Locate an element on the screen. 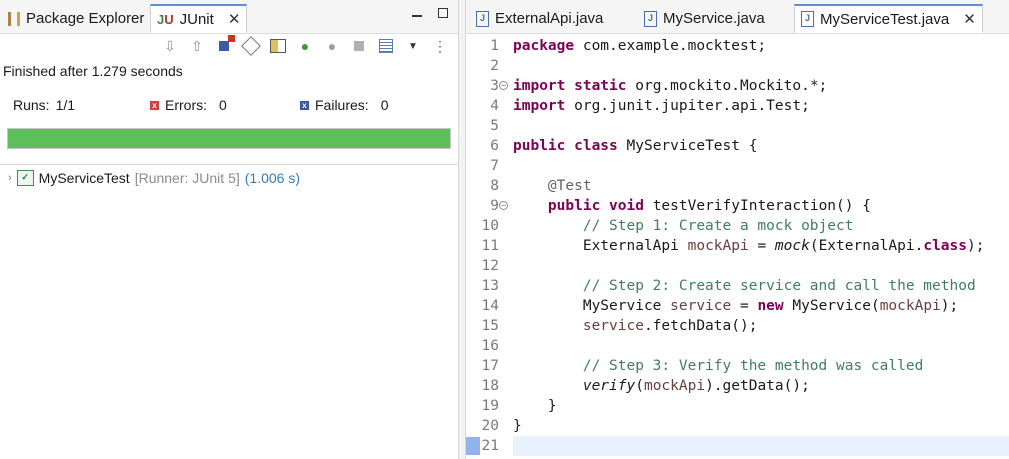 This screenshot has width=1009, height=459. view-controls is located at coordinates (430, 13).